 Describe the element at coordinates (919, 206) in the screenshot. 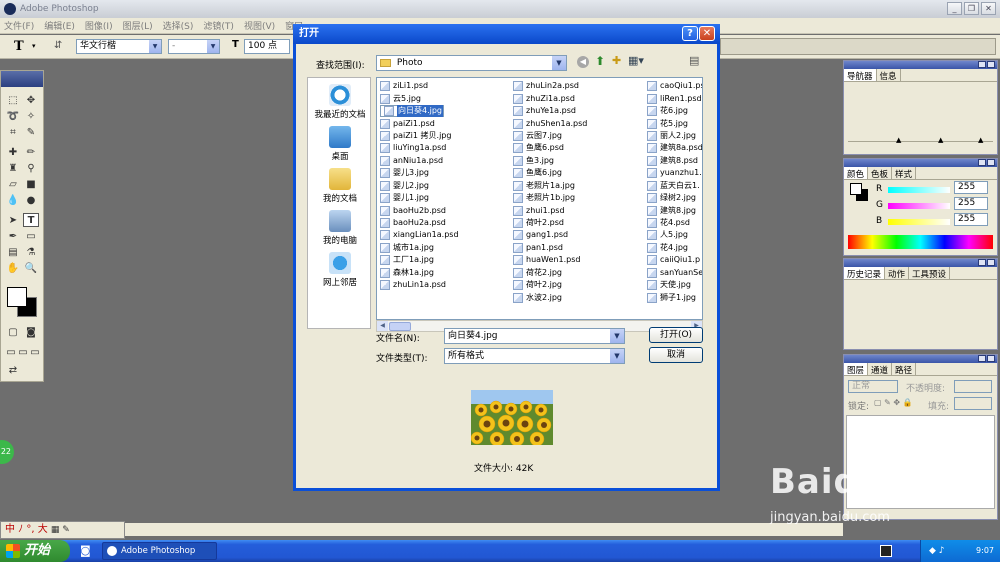

I see `g-slider` at that location.